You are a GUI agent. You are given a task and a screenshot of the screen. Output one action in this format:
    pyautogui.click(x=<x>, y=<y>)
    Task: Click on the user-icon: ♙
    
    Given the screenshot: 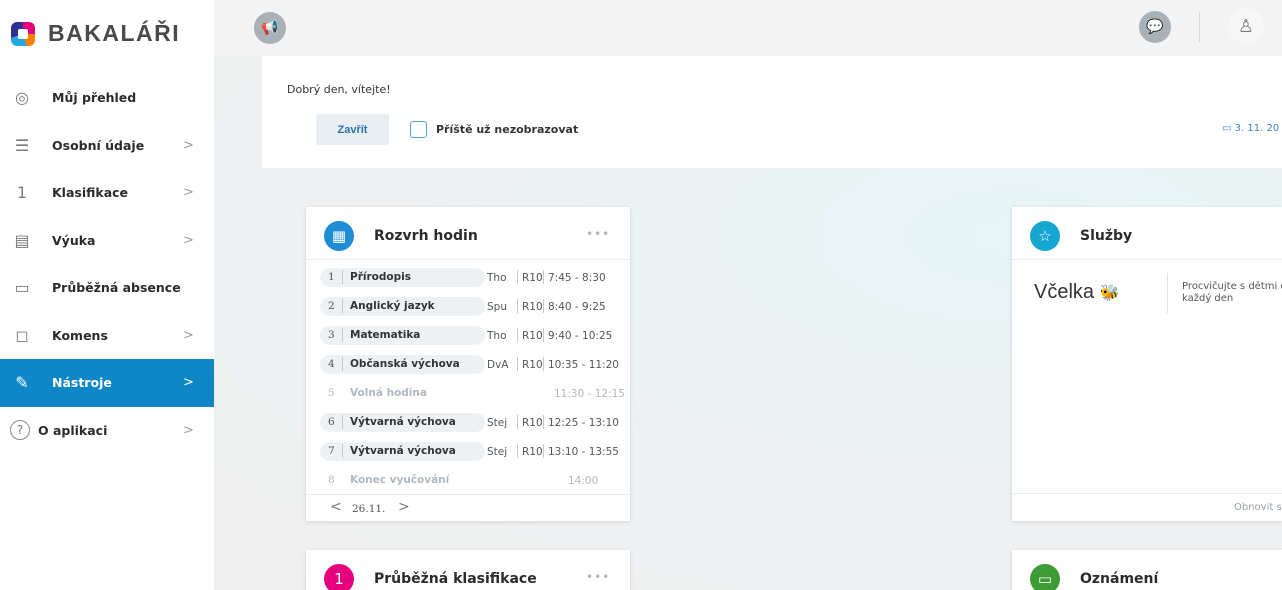 What is the action you would take?
    pyautogui.click(x=1246, y=26)
    